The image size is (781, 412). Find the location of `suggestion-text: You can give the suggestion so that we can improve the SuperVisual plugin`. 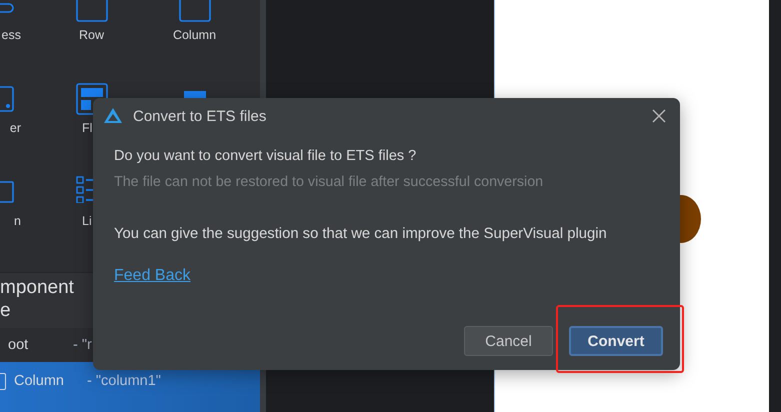

suggestion-text: You can give the suggestion so that we can improve the SuperVisual plugin is located at coordinates (360, 234).